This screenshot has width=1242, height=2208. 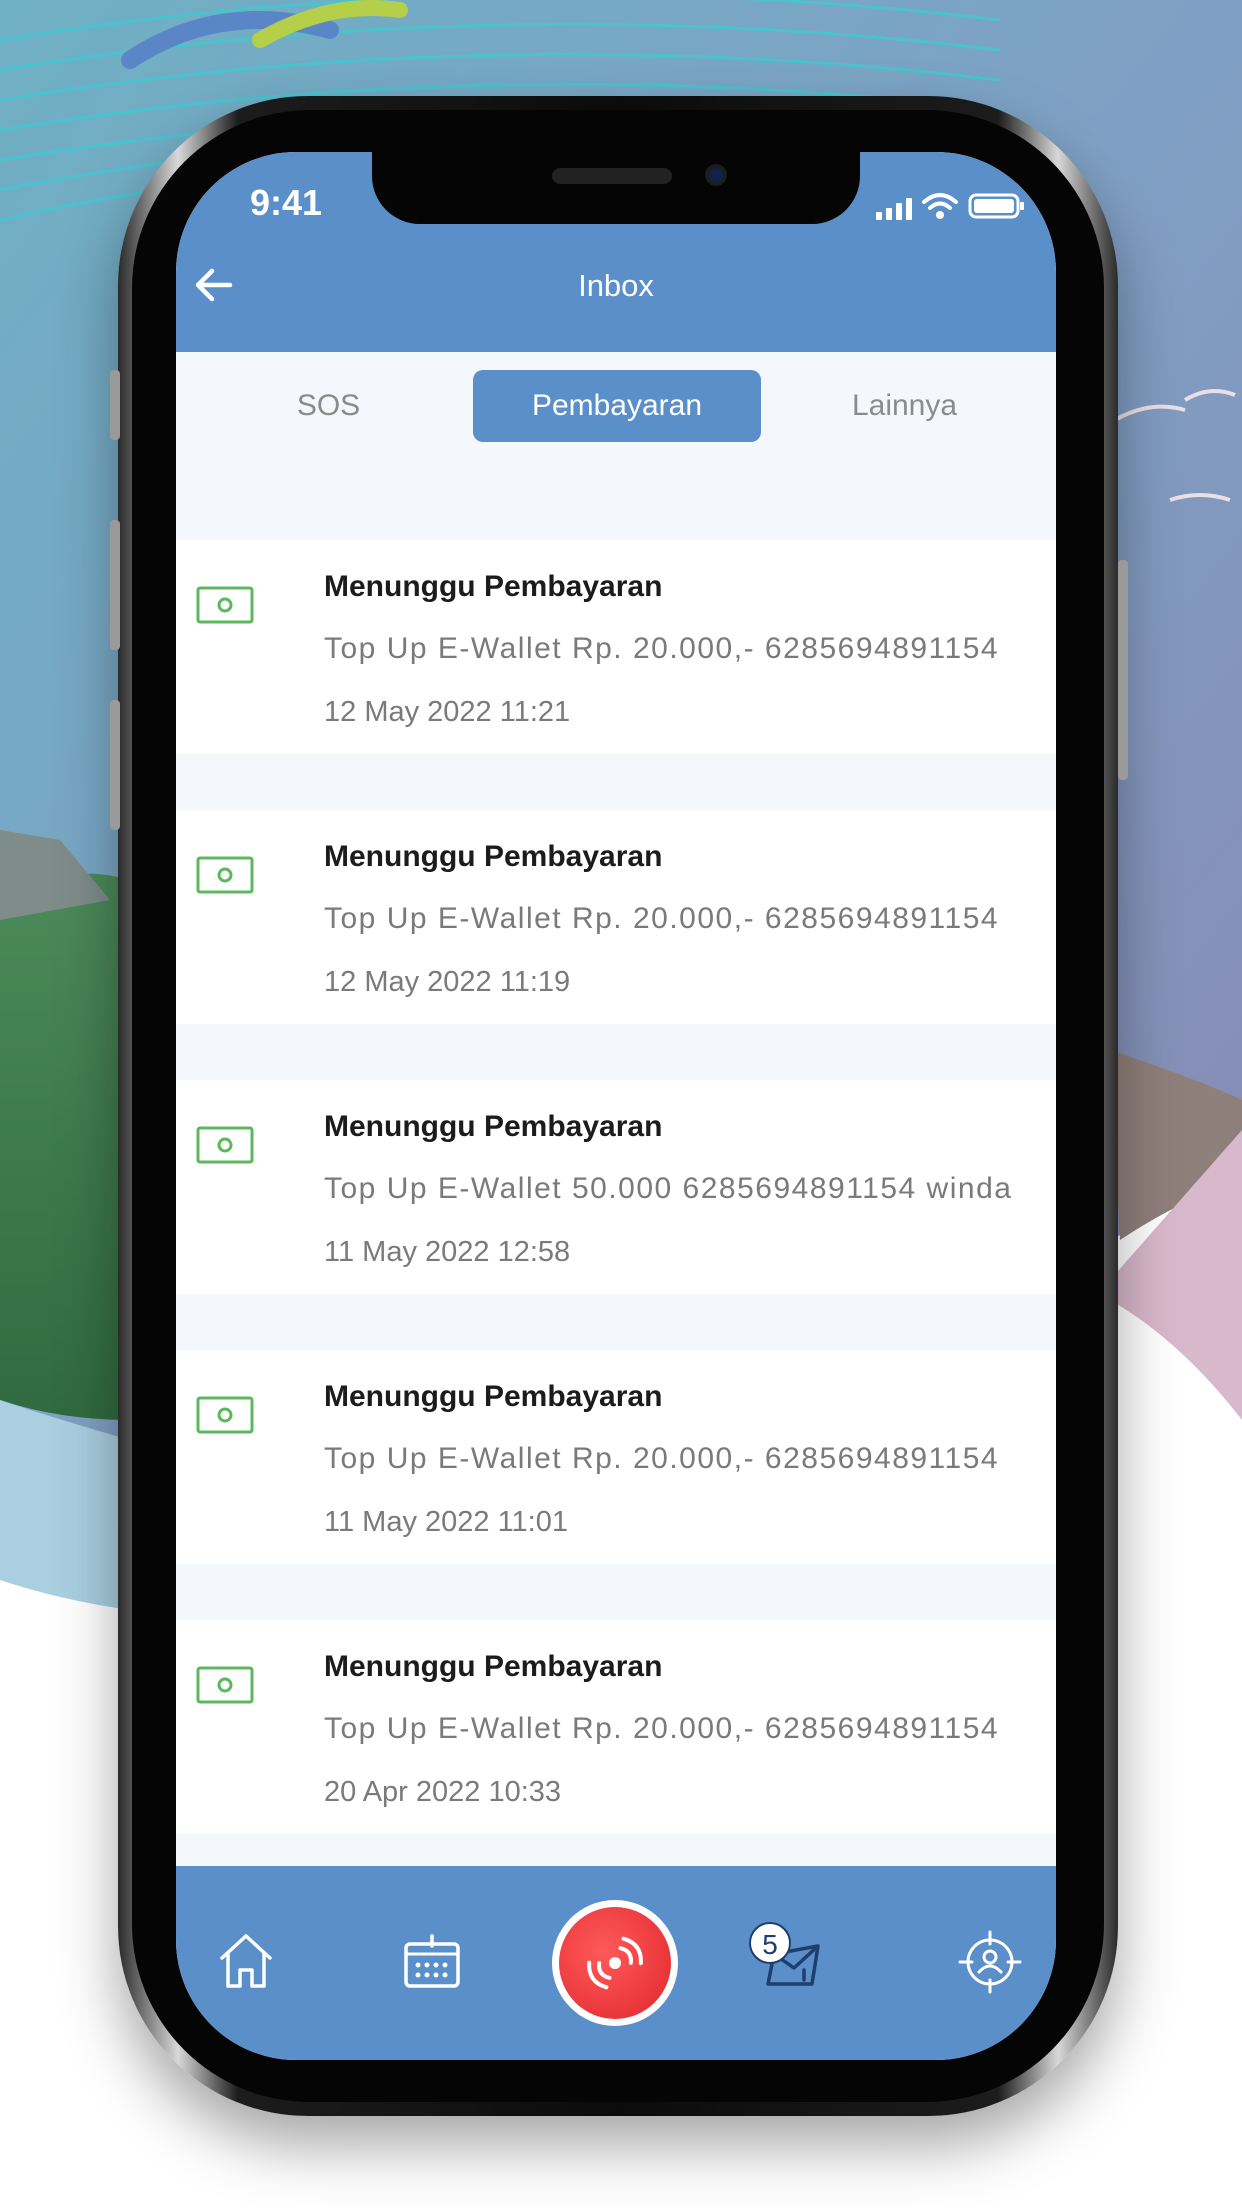 I want to click on sos-button-core, so click(x=615, y=1963).